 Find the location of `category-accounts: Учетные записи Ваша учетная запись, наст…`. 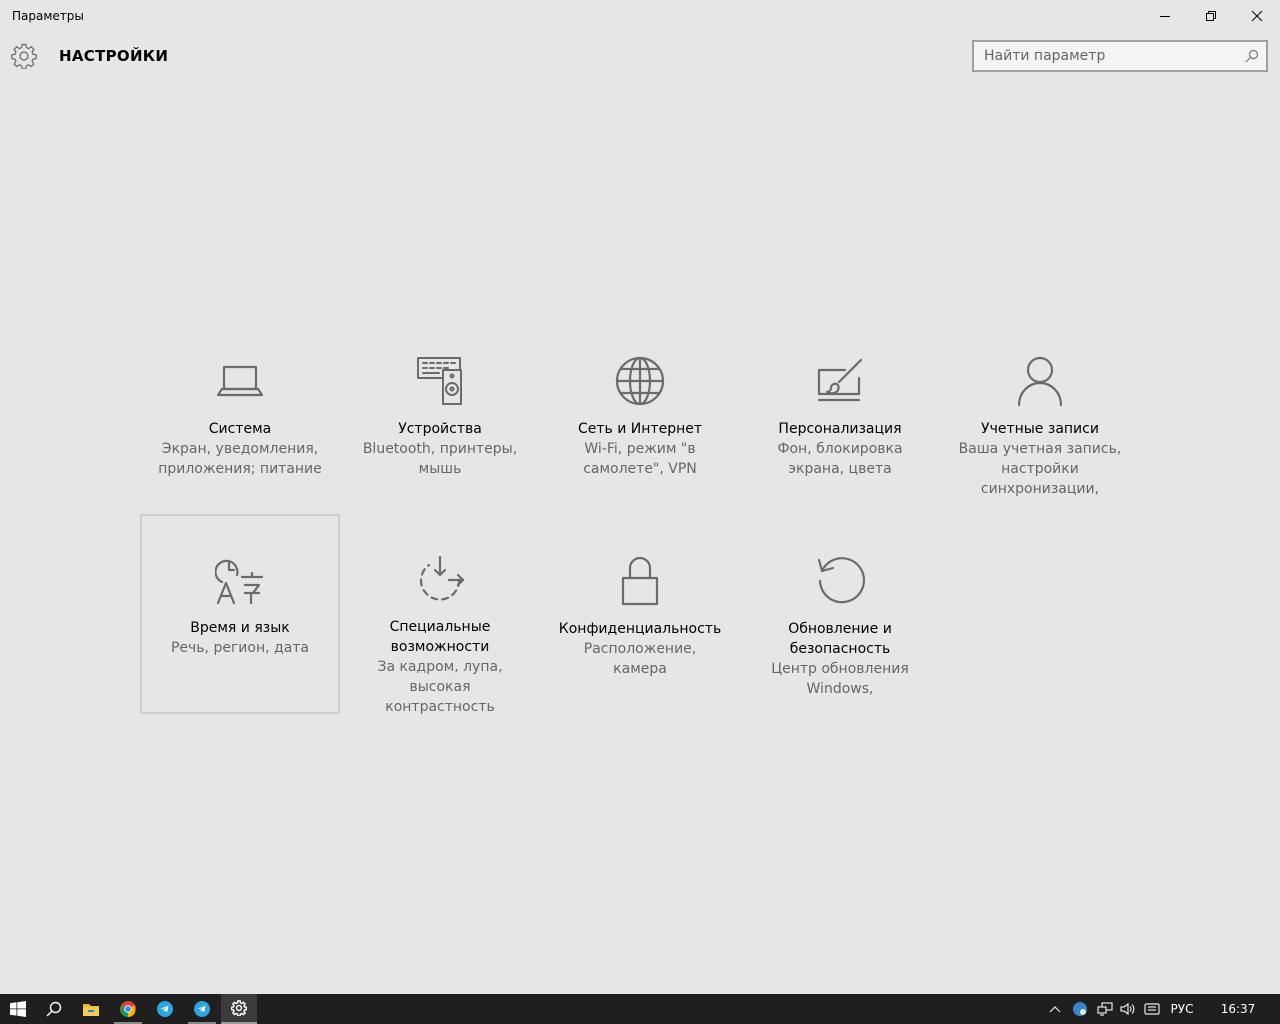

category-accounts: Учетные записи Ваша учетная запись, наст… is located at coordinates (1040, 415).